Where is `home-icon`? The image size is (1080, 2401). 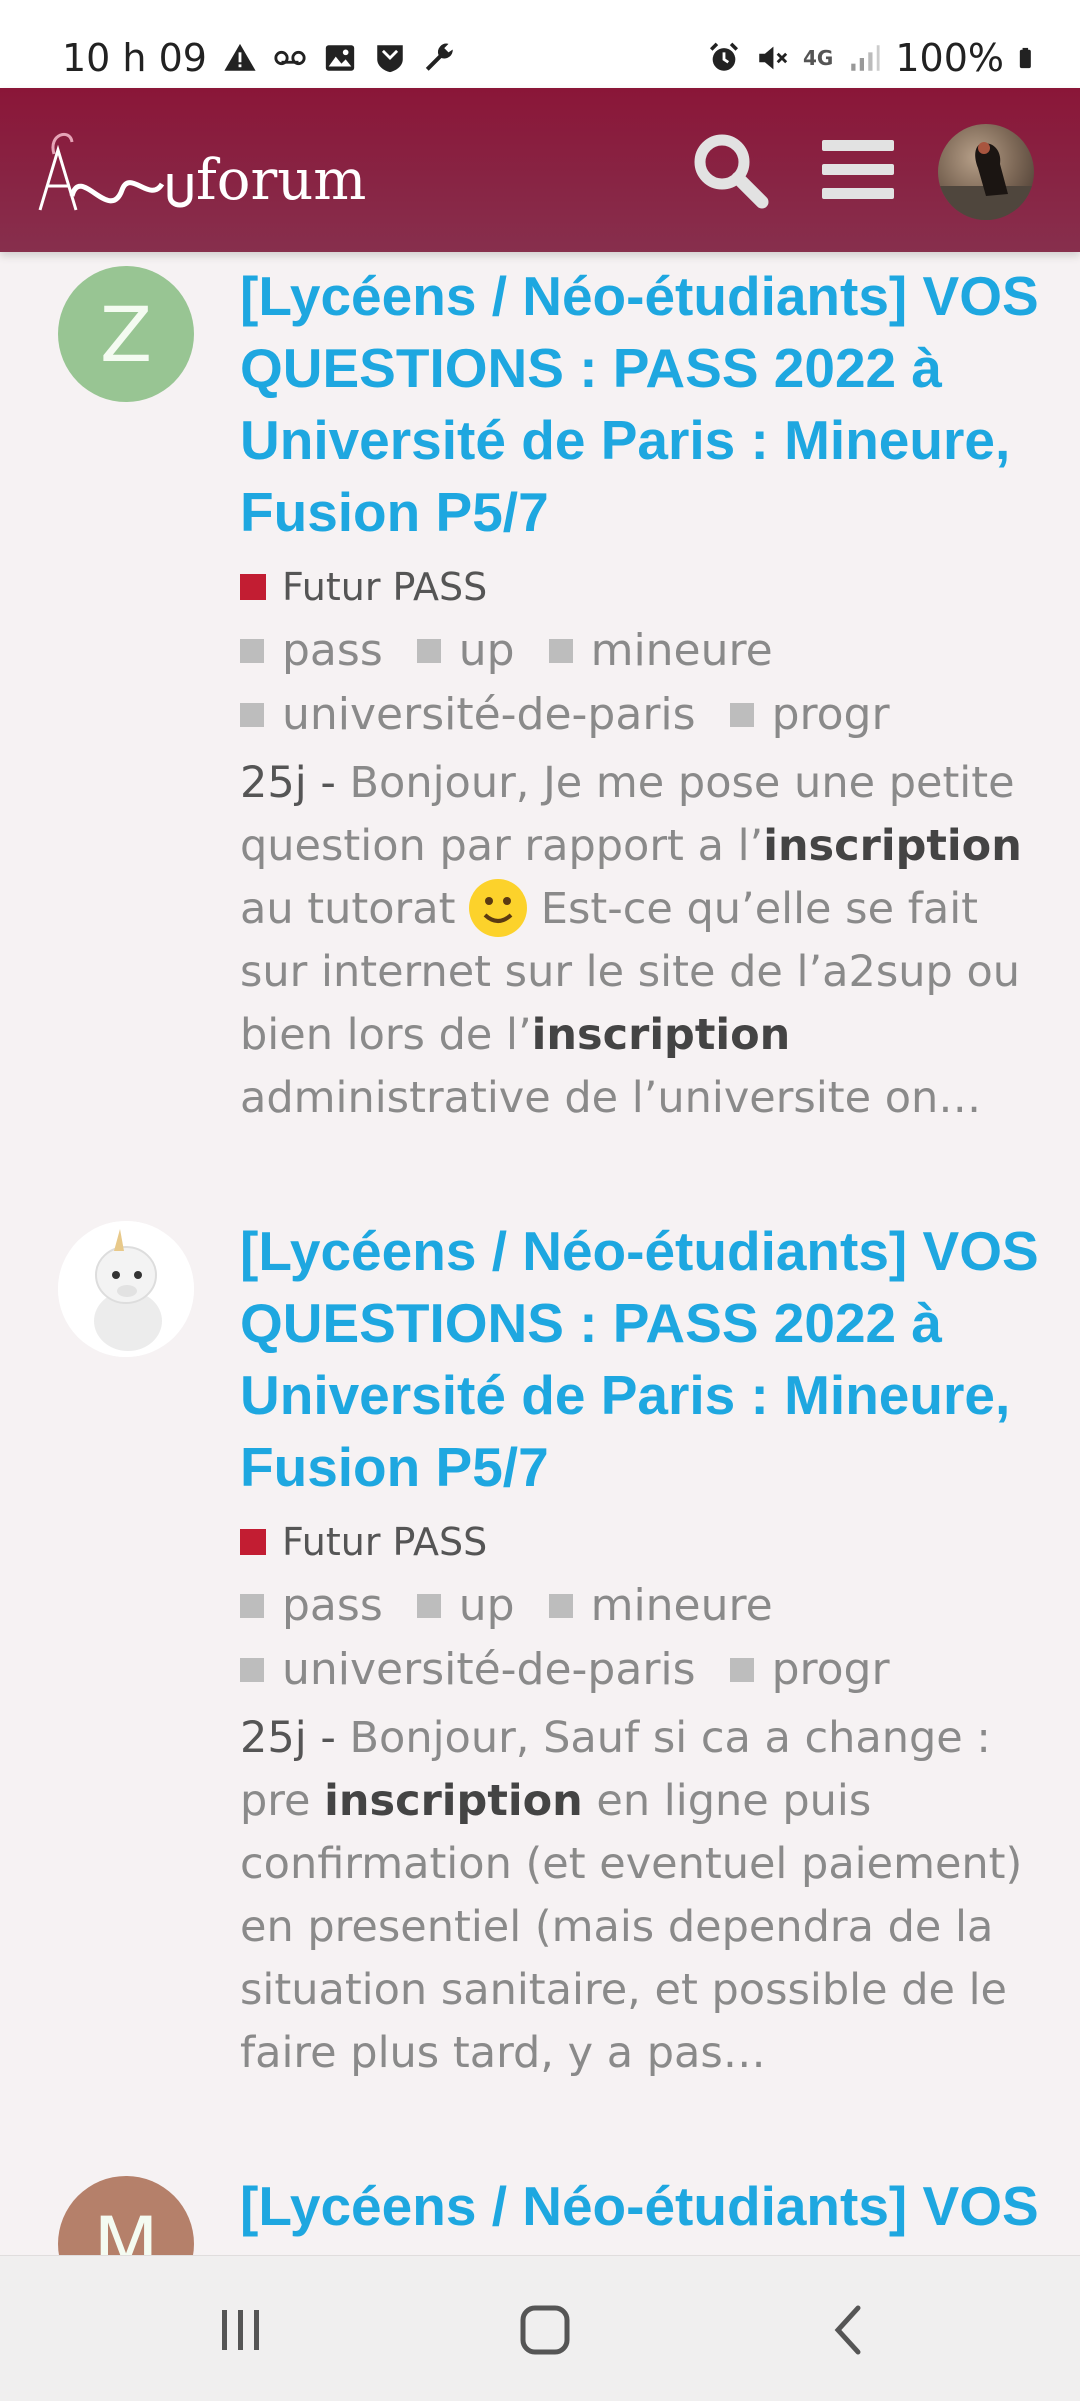
home-icon is located at coordinates (545, 2330).